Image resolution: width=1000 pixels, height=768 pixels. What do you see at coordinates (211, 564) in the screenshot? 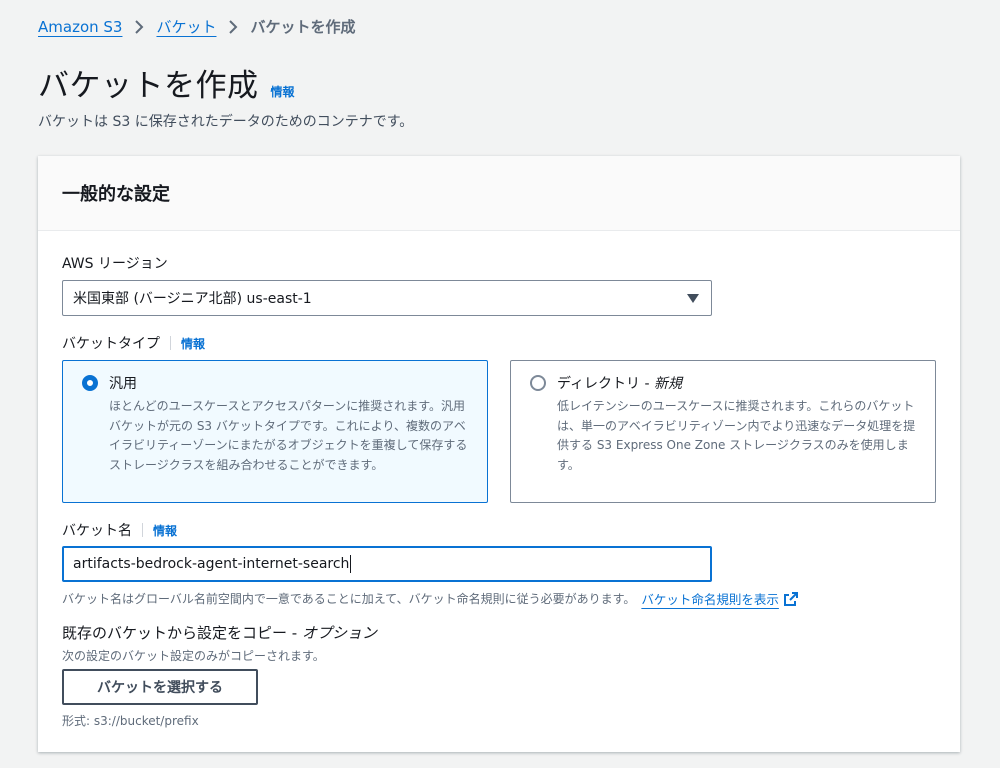
I see `bucket-name-value: artifacts-bedrock-agent-internet-search` at bounding box center [211, 564].